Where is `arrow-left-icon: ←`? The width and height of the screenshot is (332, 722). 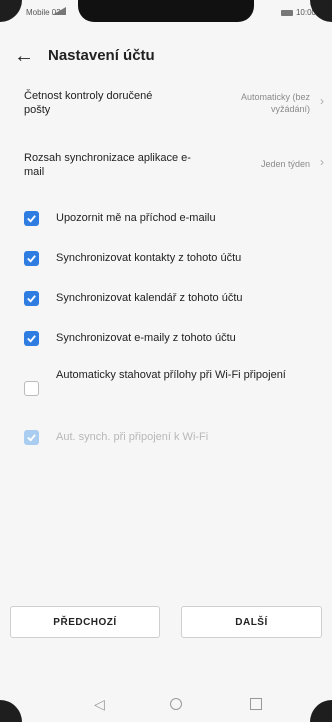 arrow-left-icon: ← is located at coordinates (24, 56).